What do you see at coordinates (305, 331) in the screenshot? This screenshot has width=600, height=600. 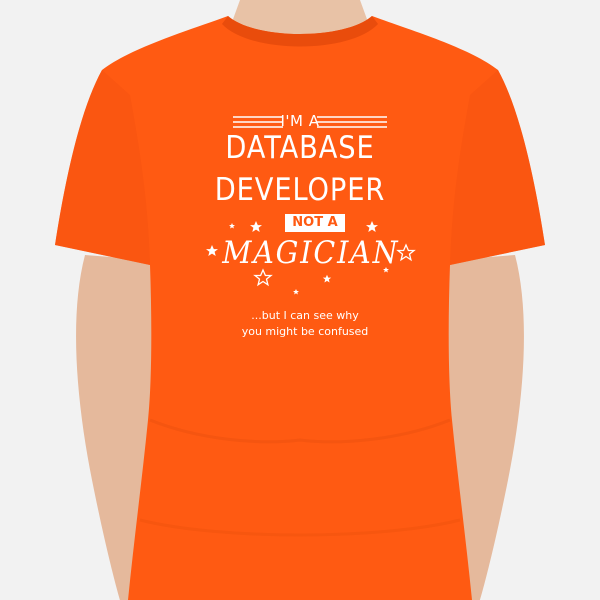 I see `tagline-line-2: you might be confused` at bounding box center [305, 331].